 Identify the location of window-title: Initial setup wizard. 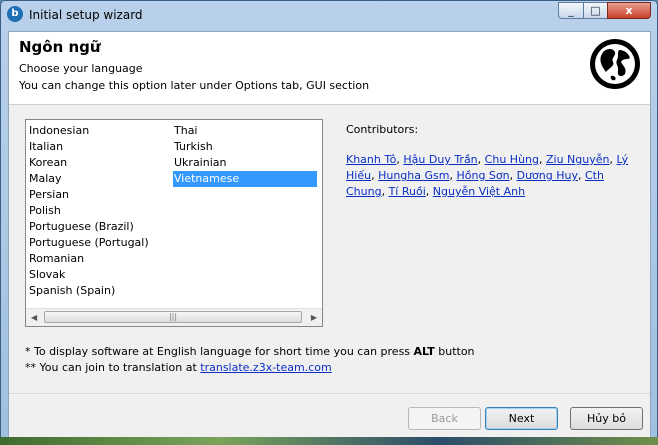
(86, 15).